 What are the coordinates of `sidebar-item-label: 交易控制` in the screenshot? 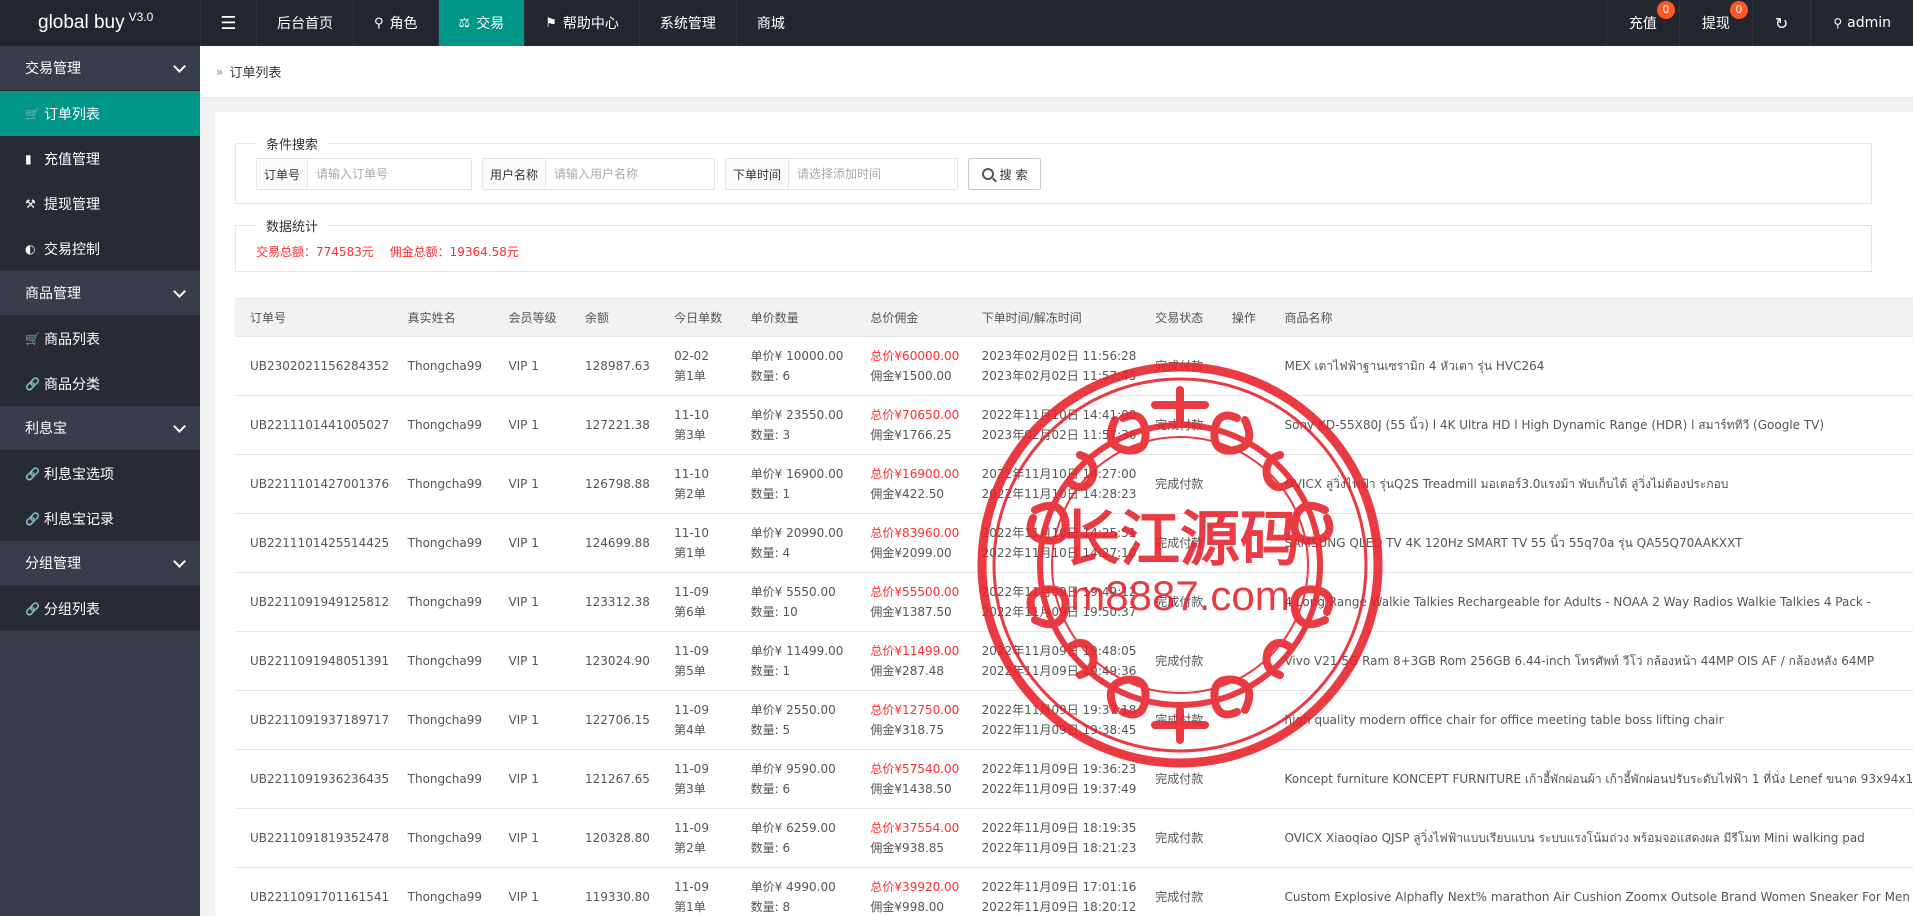 It's located at (72, 249).